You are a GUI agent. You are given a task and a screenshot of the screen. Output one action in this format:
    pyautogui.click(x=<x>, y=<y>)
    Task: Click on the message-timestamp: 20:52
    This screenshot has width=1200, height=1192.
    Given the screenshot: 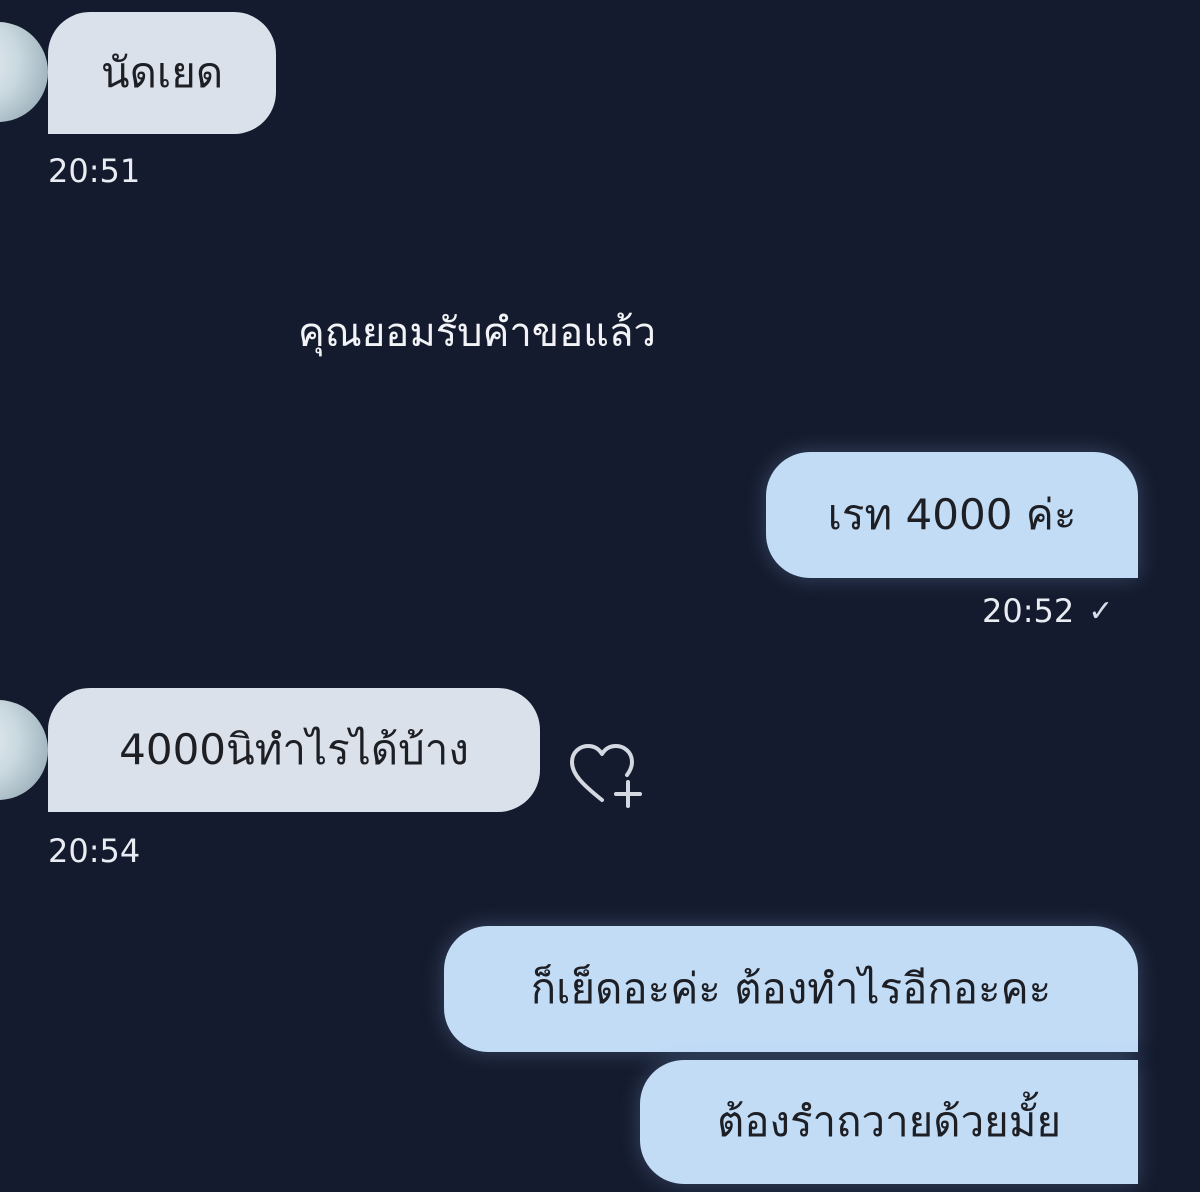 What is the action you would take?
    pyautogui.click(x=1028, y=611)
    